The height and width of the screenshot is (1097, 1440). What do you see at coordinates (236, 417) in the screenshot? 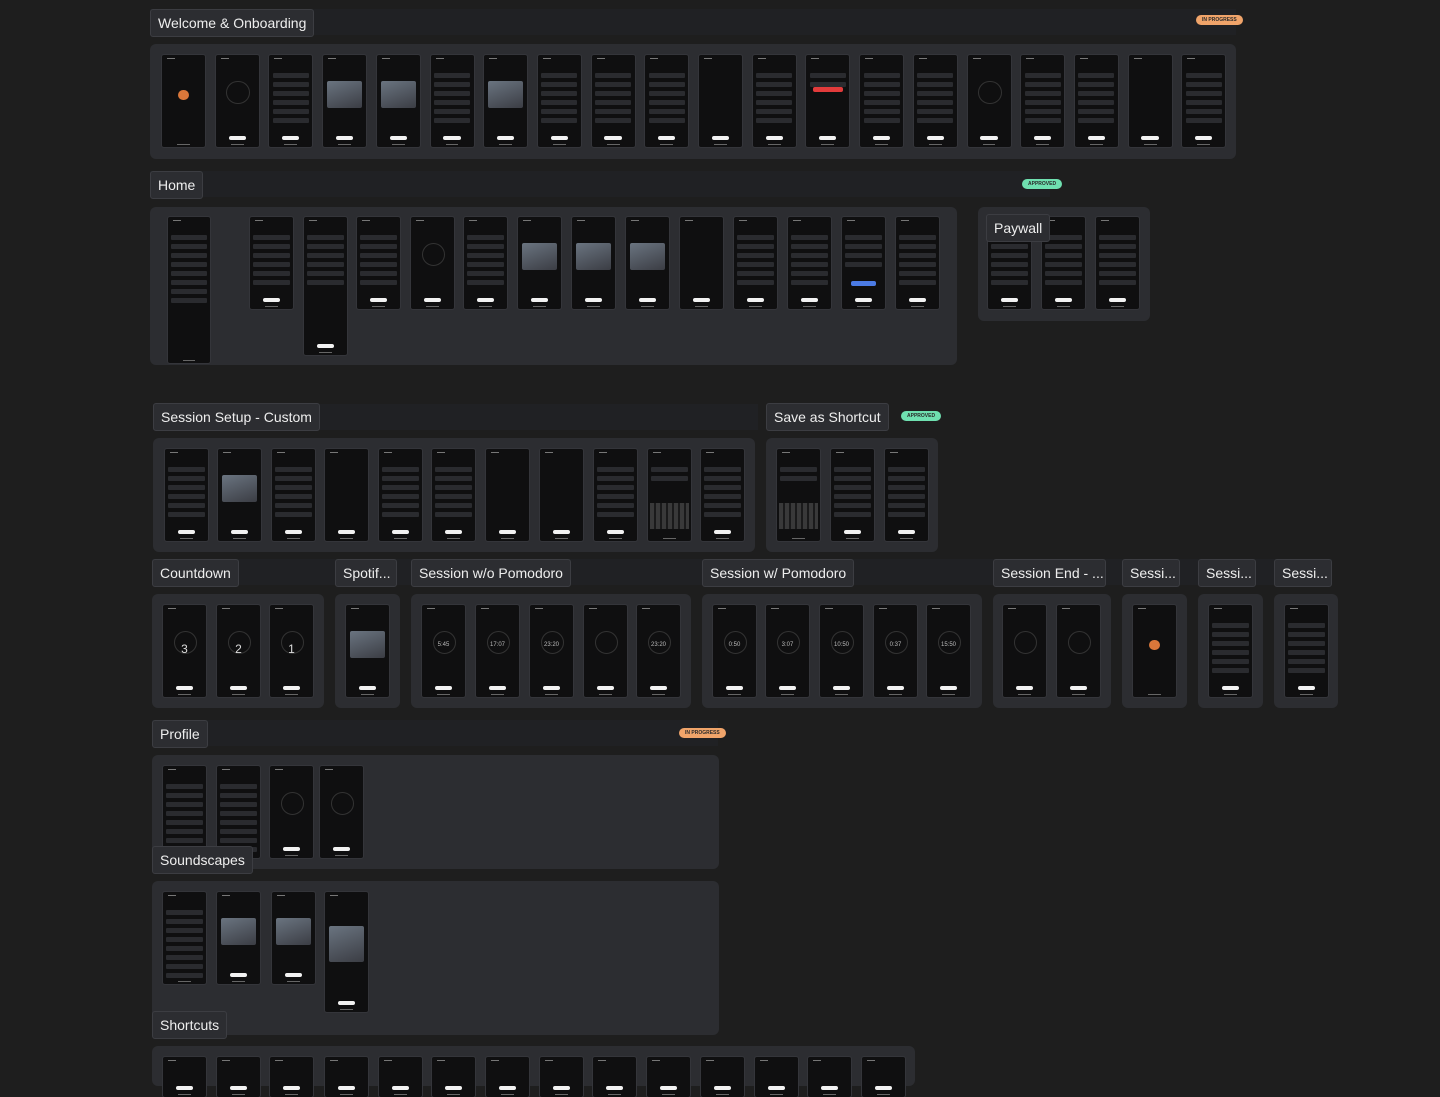
I see `section-label-session-setup: Session Setup - Custom` at bounding box center [236, 417].